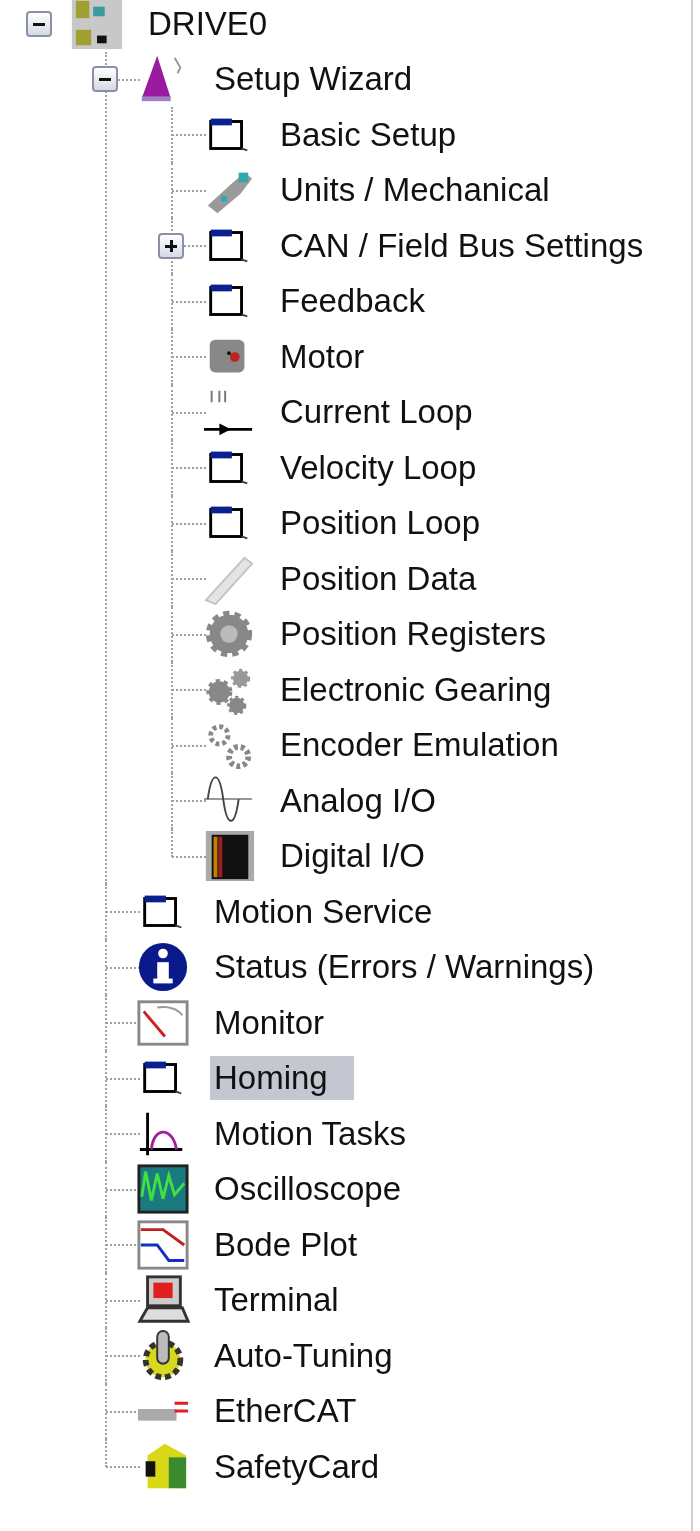 This screenshot has width=700, height=1531. I want to click on tree-item: Electronic Gearing, so click(416, 689).